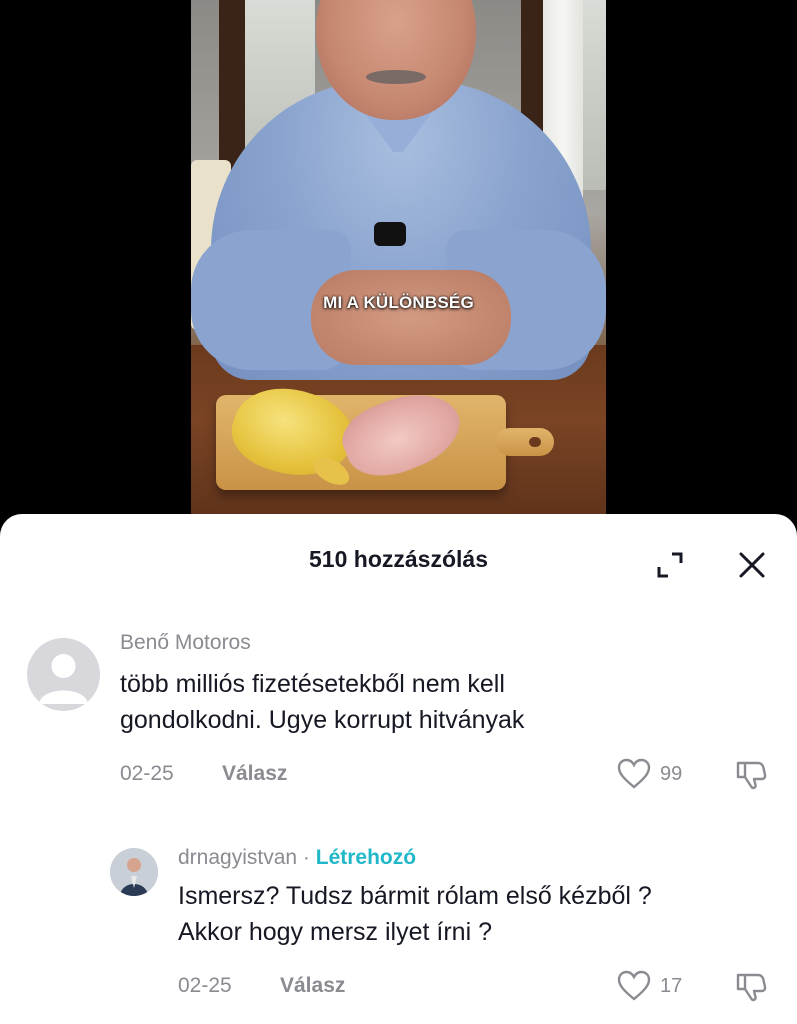  Describe the element at coordinates (398, 302) in the screenshot. I see `video-caption: MI A KÜLÖNBSÉG` at that location.